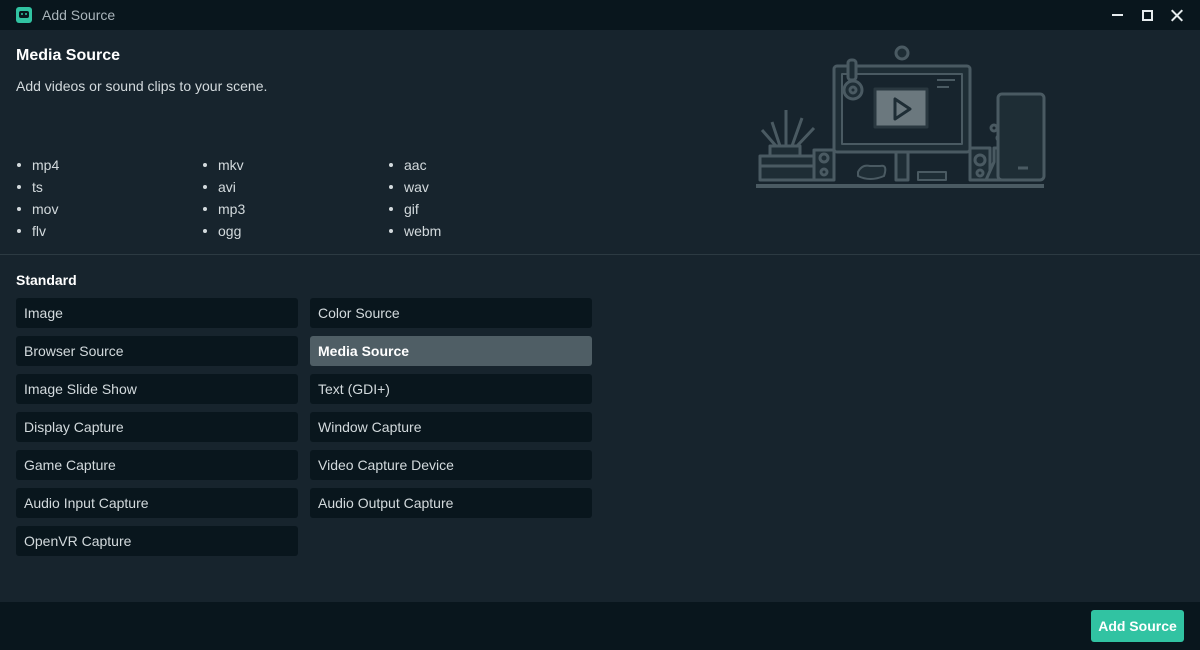 The image size is (1200, 650). I want to click on maximize-icon, so click(1147, 15).